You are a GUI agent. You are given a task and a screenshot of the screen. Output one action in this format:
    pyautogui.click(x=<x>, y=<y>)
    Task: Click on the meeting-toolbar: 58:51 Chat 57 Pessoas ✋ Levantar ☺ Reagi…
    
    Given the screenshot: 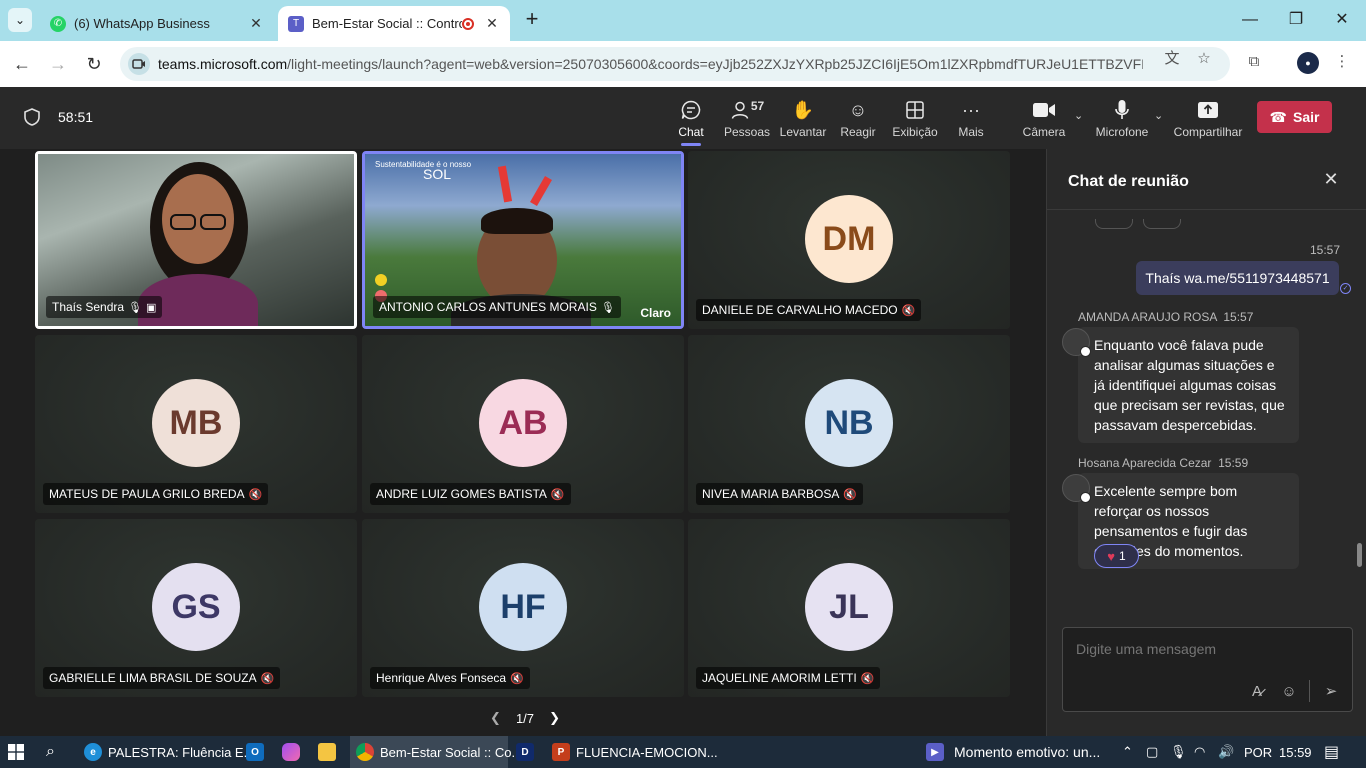 What is the action you would take?
    pyautogui.click(x=683, y=118)
    